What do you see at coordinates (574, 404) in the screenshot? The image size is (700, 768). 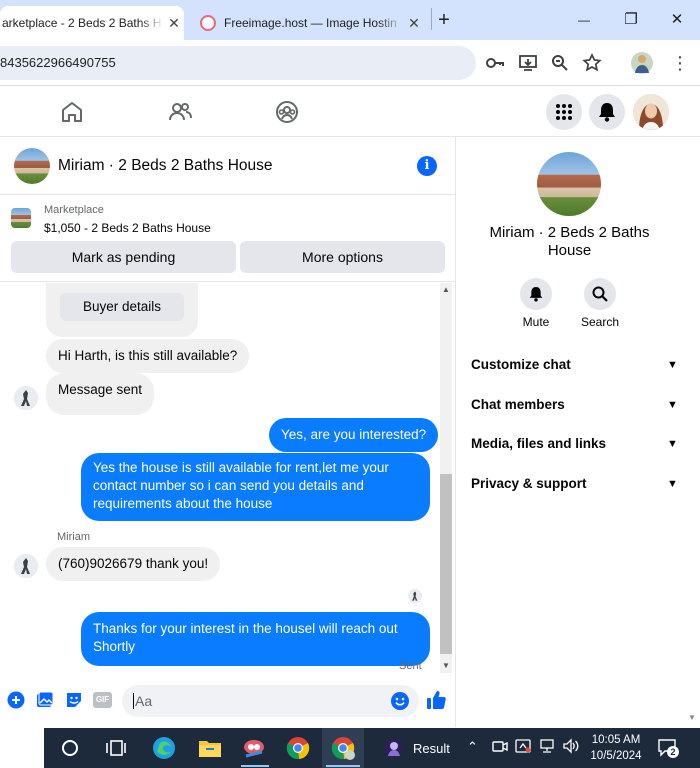 I see `section-chat-members: Chat members ▼` at bounding box center [574, 404].